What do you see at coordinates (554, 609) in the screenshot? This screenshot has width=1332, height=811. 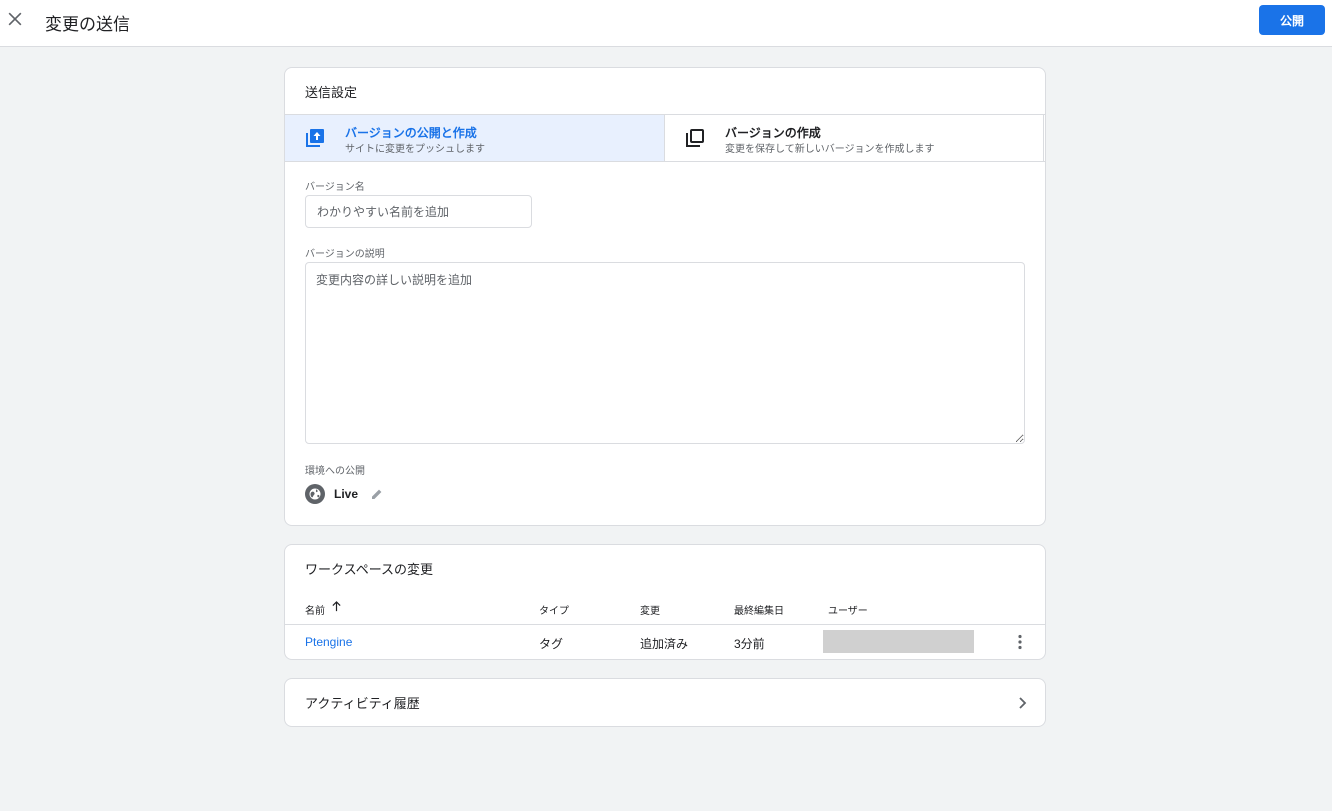 I see `column-header-type: タイプ` at bounding box center [554, 609].